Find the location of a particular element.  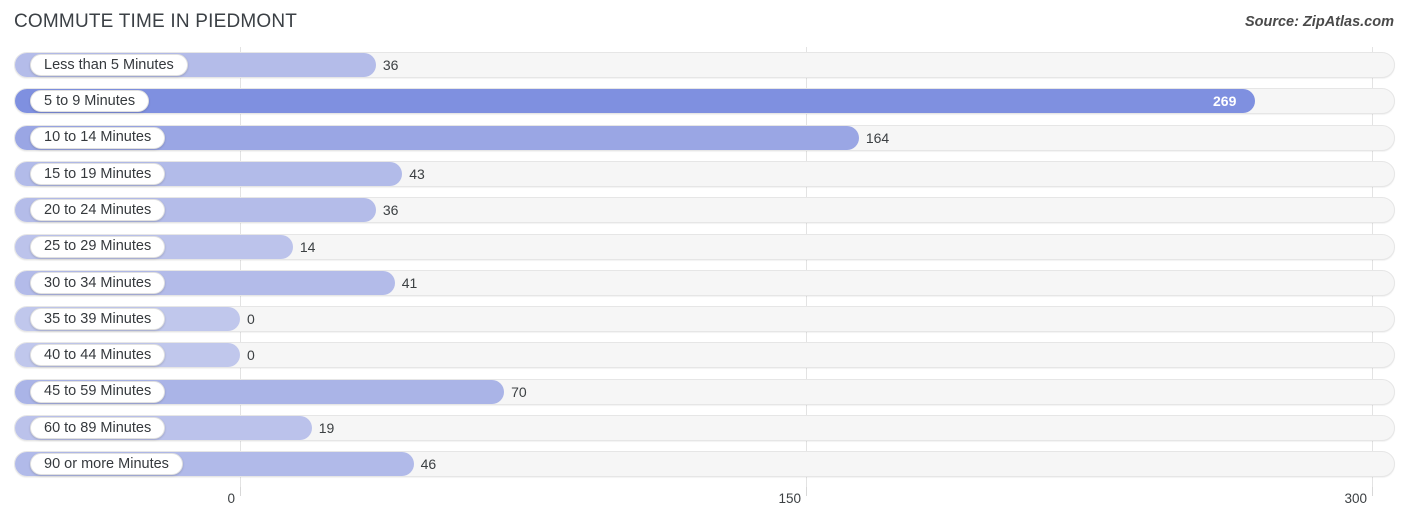

category-label-text: 15 to 19 Minutes is located at coordinates (98, 173).